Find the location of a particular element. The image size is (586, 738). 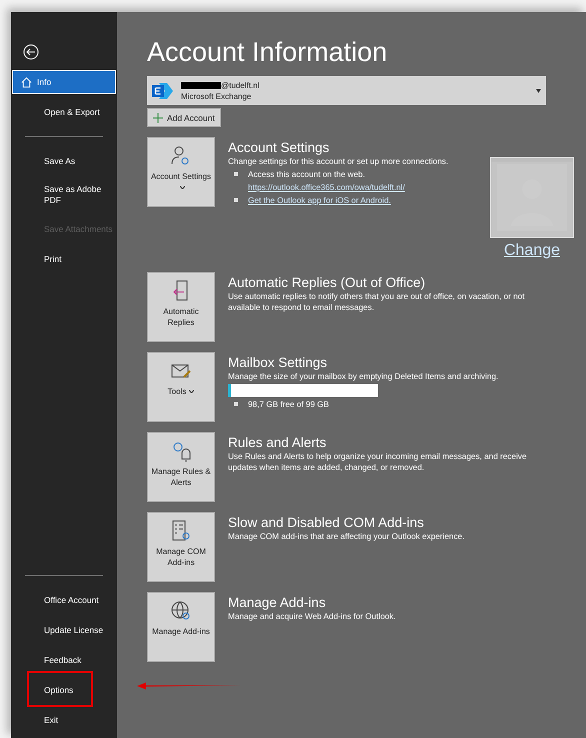

add-account-button: Add Account is located at coordinates (184, 117).